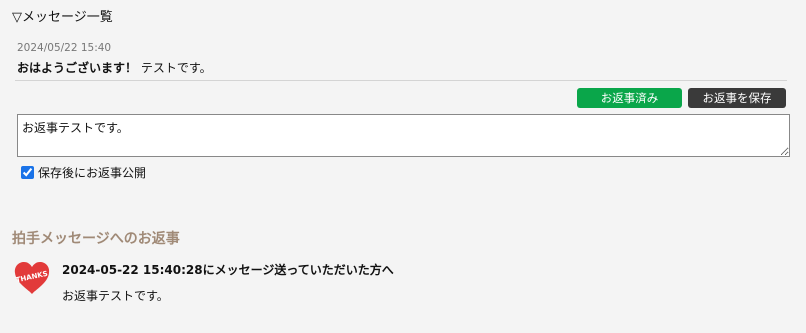  What do you see at coordinates (737, 98) in the screenshot?
I see `save-reply-button: お返事を保存` at bounding box center [737, 98].